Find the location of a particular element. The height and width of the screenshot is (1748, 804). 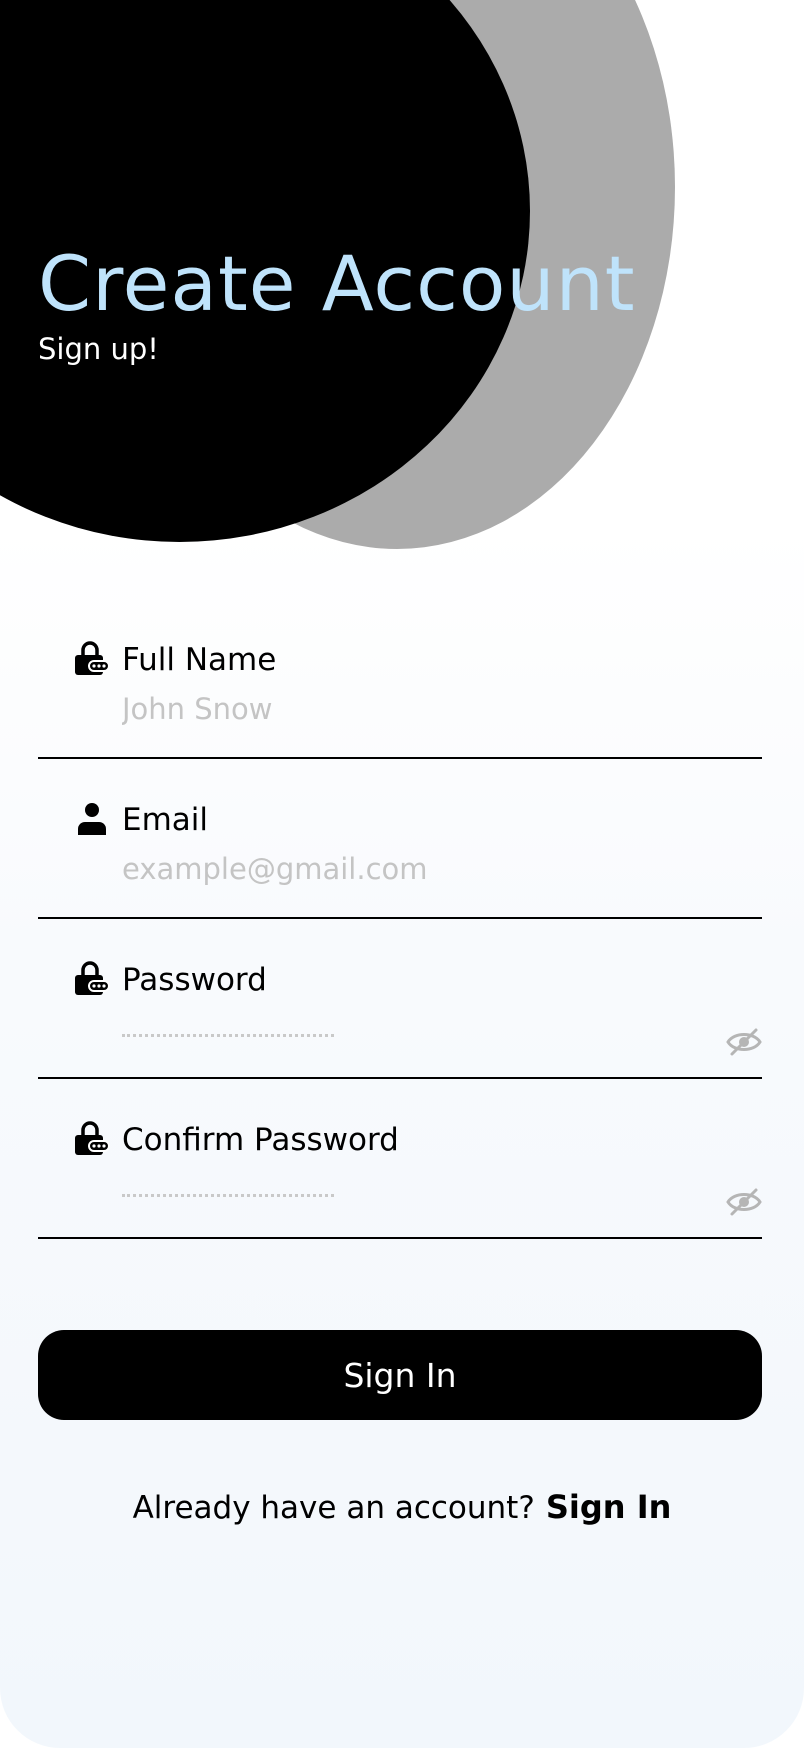

sign-in-link: Sign In is located at coordinates (609, 1507).